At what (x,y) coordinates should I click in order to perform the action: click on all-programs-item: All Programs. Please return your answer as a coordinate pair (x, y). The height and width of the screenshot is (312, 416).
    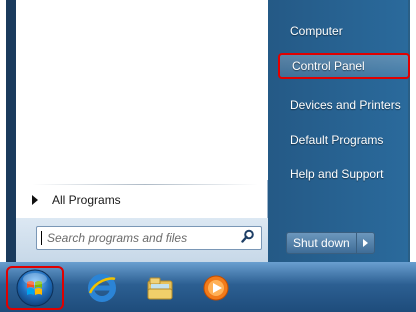
    Looking at the image, I should click on (142, 200).